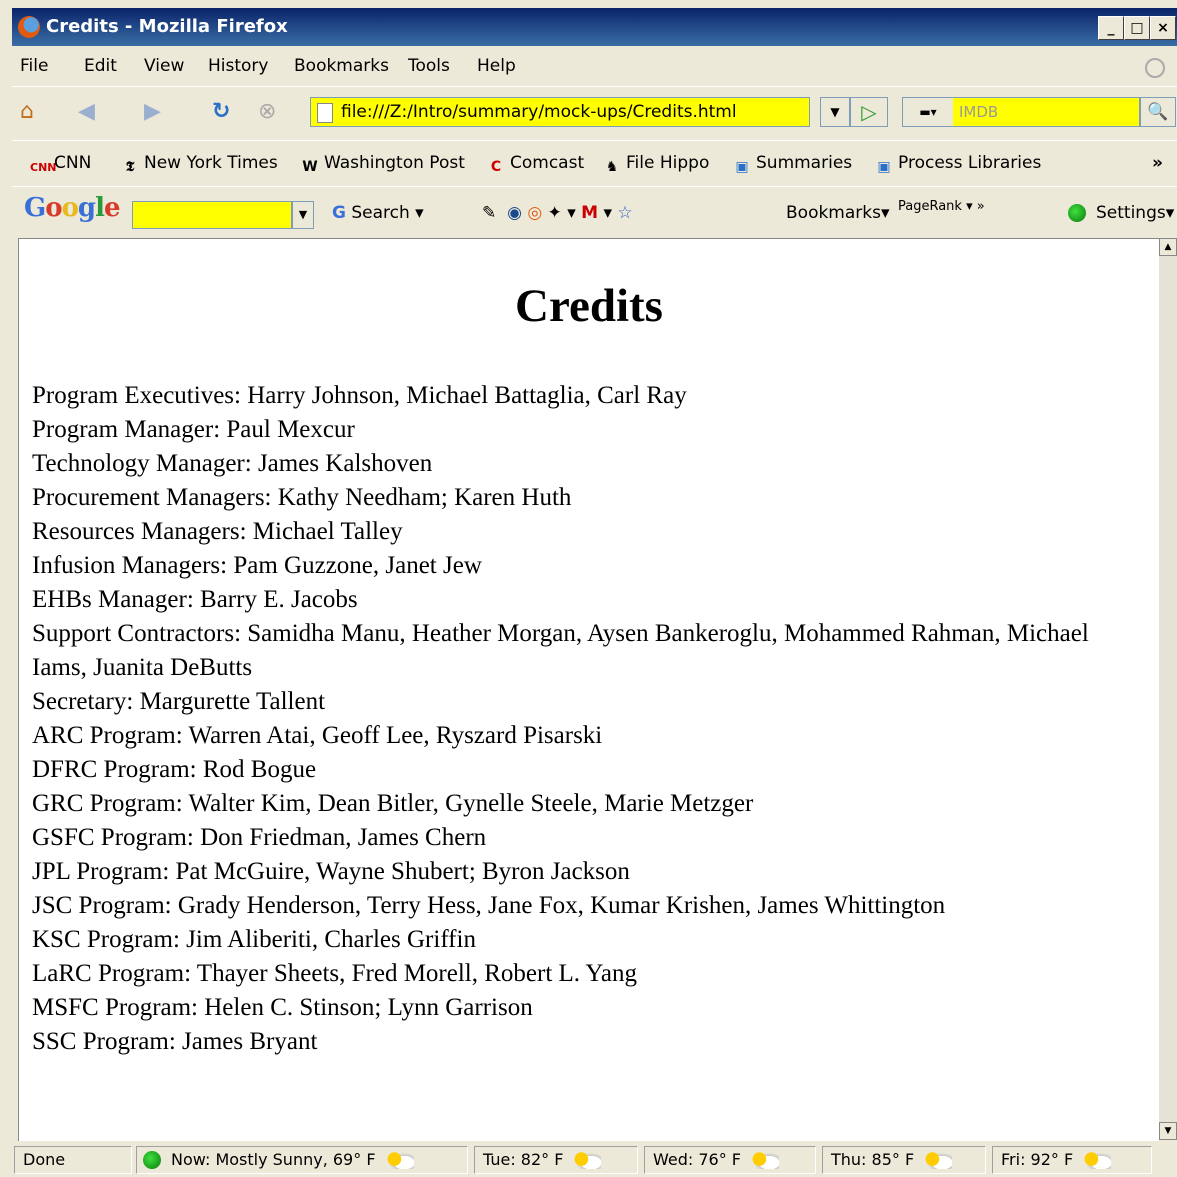  Describe the element at coordinates (341, 66) in the screenshot. I see `menu-bookmarks: Bookmarks` at that location.